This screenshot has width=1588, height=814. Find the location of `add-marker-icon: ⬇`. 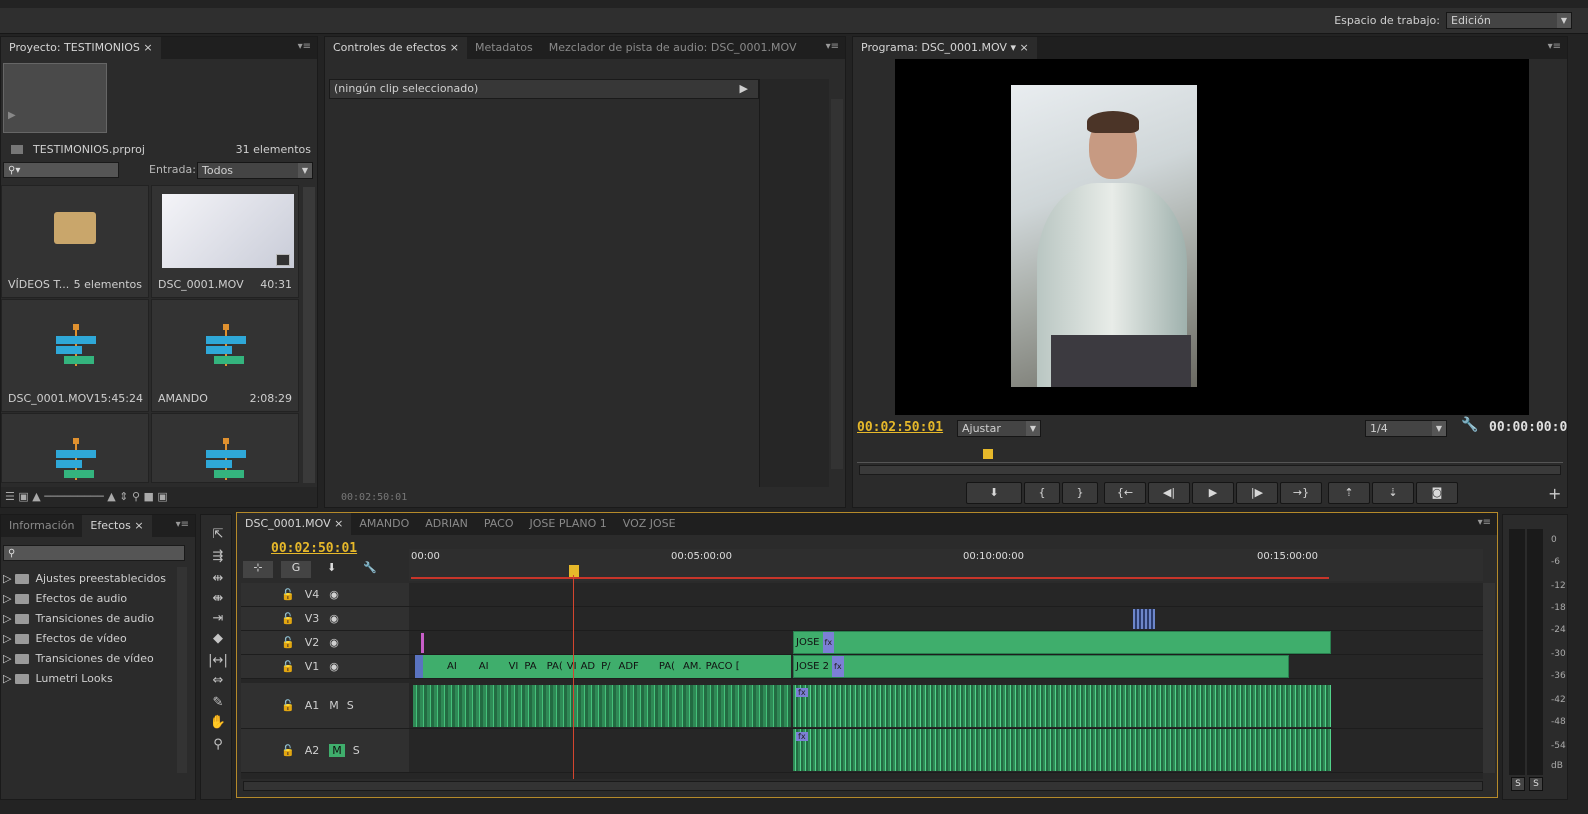

add-marker-icon: ⬇ is located at coordinates (331, 567).